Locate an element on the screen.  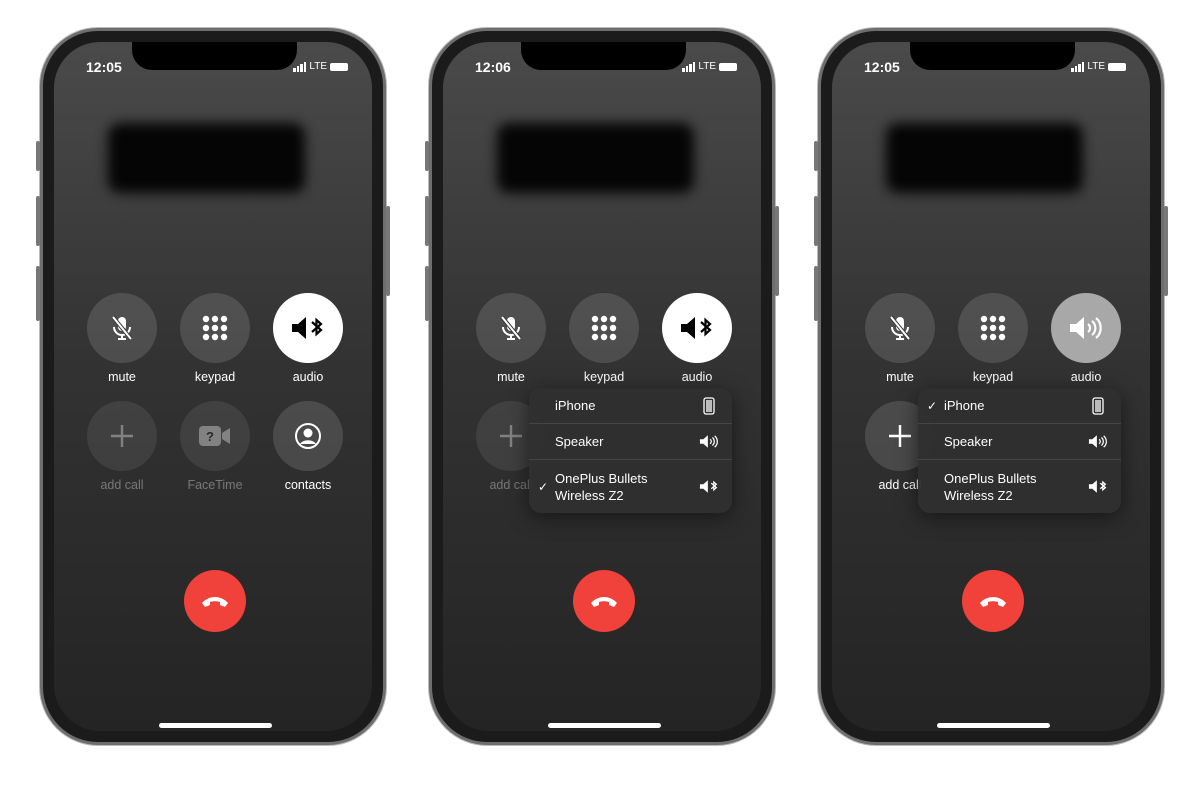
facetime-button: ? is located at coordinates (215, 436).